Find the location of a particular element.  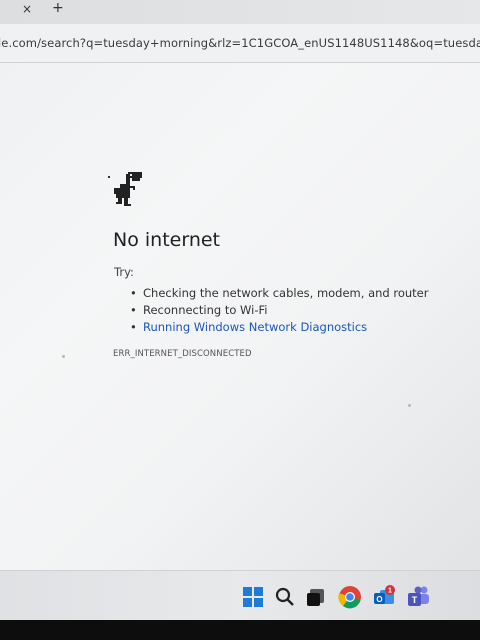

error-title: No internet is located at coordinates (166, 240).